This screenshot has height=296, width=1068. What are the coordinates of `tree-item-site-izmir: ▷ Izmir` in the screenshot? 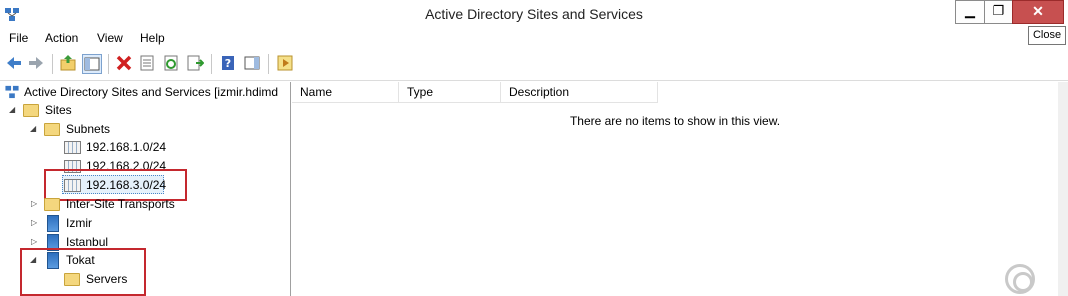 It's located at (145, 223).